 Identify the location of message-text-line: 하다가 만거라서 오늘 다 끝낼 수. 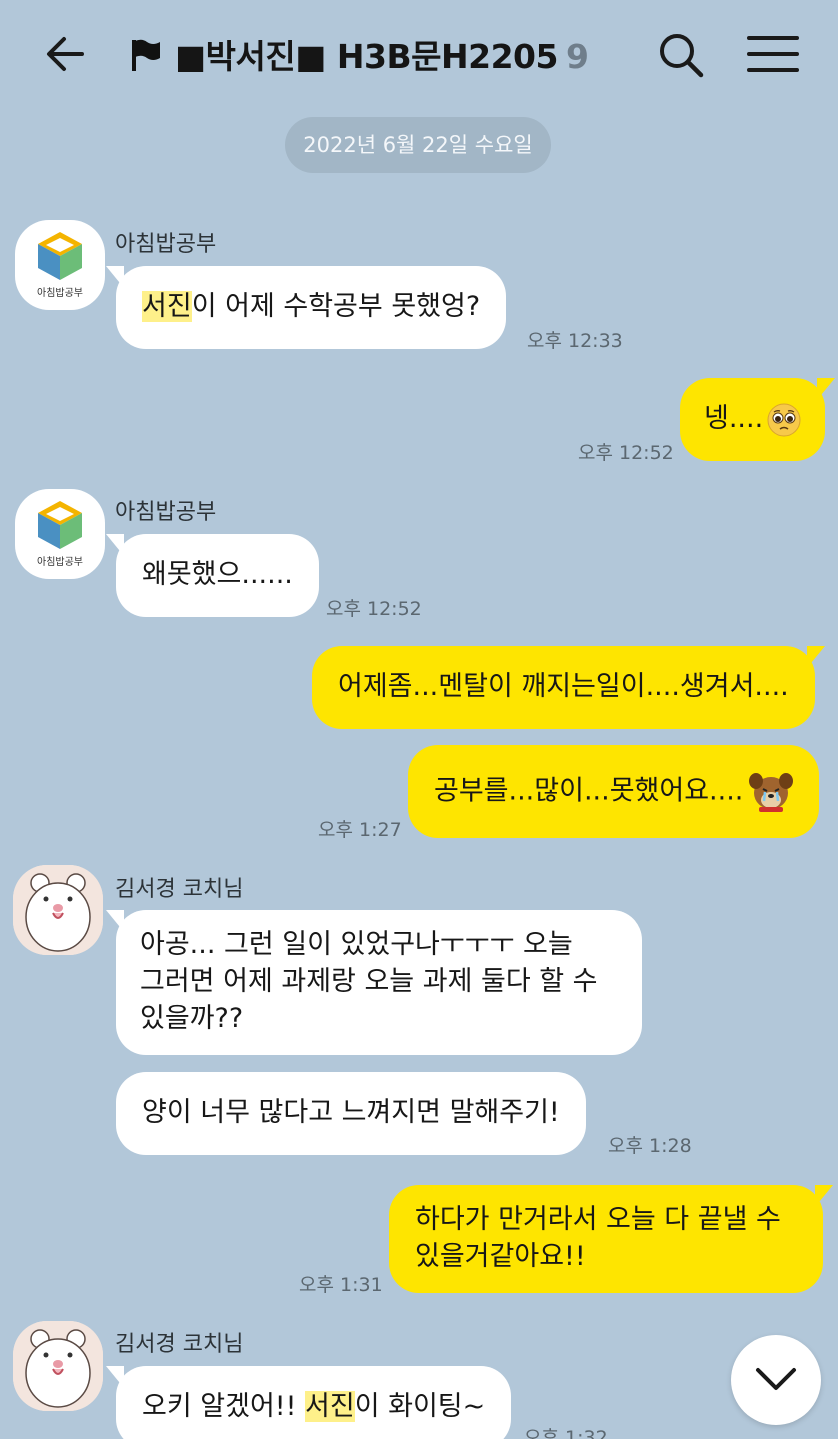
(598, 1219).